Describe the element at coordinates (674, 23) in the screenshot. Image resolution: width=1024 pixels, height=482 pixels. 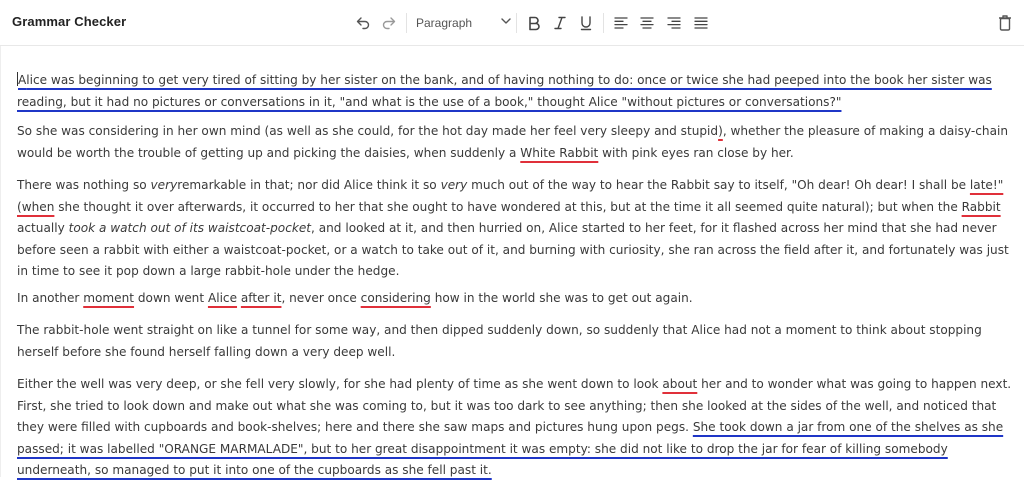
I see `align-right-icon` at that location.